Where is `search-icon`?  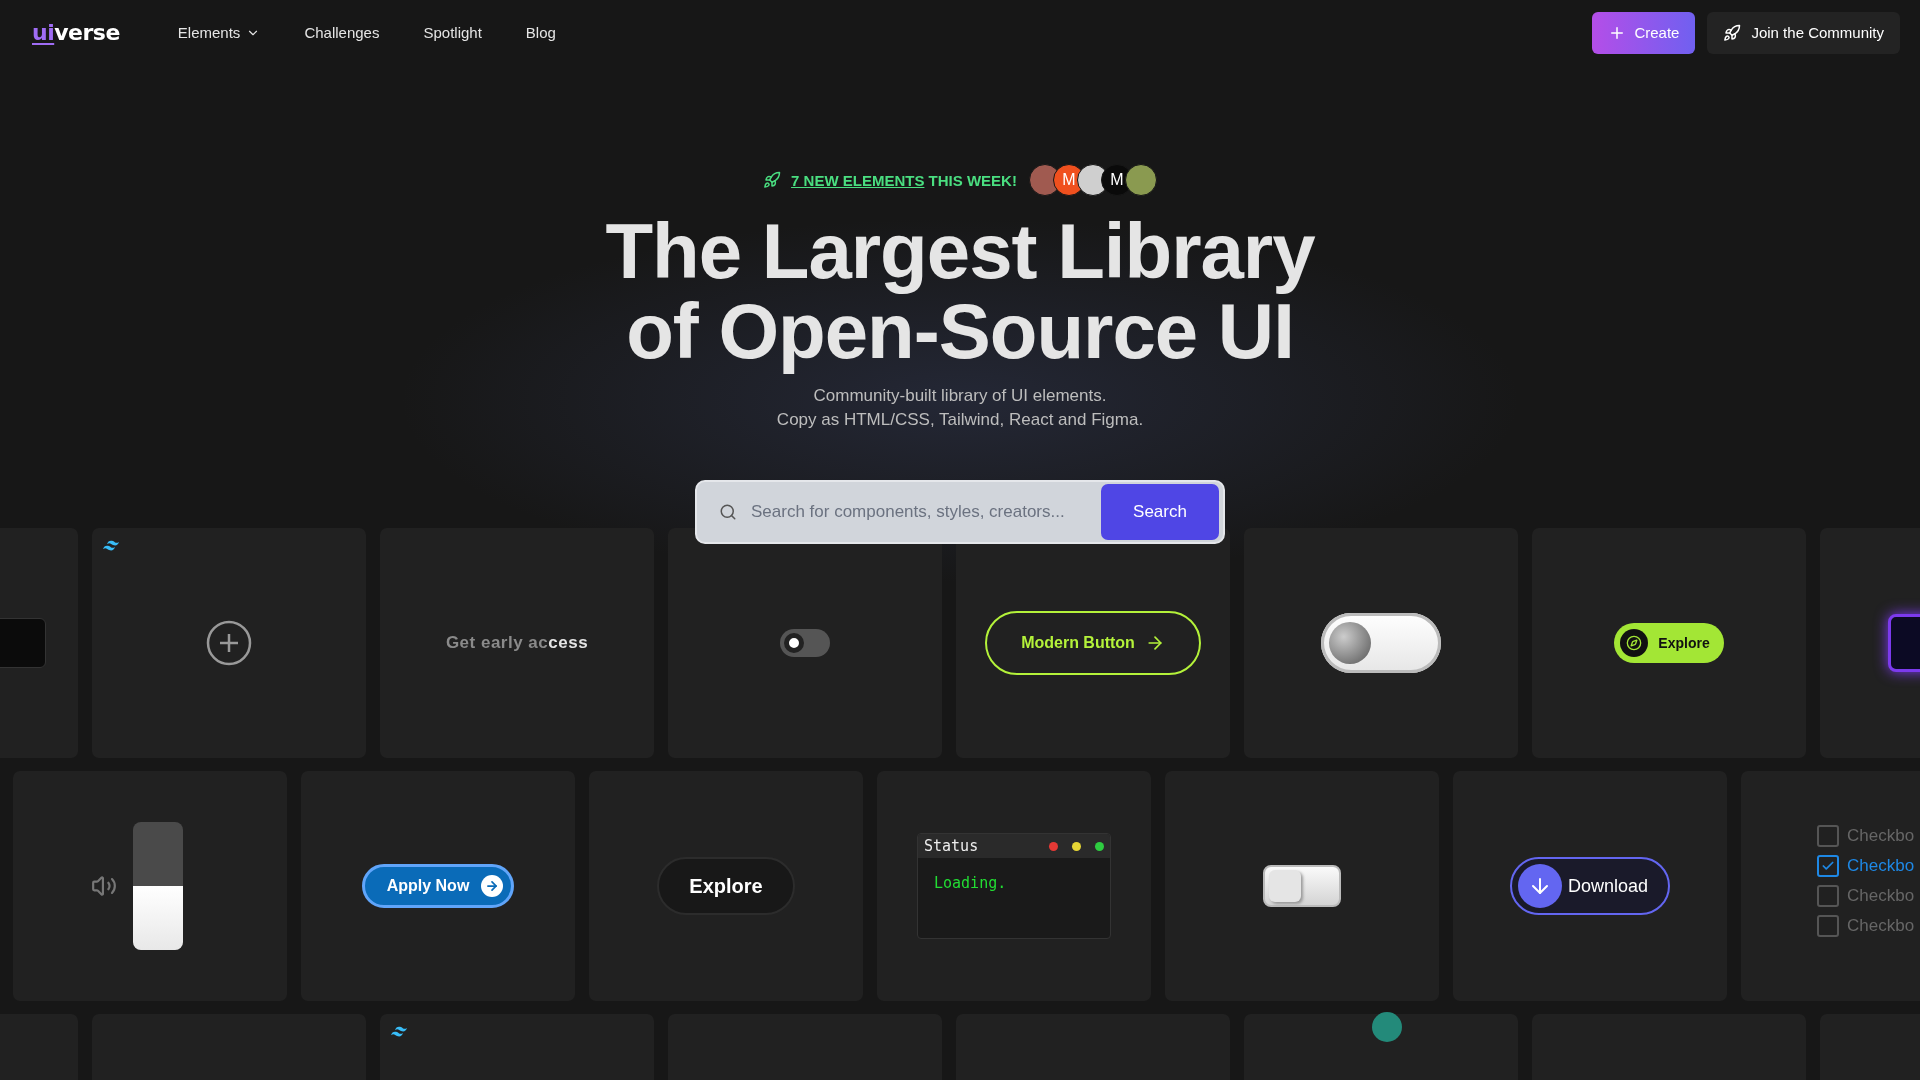 search-icon is located at coordinates (728, 512).